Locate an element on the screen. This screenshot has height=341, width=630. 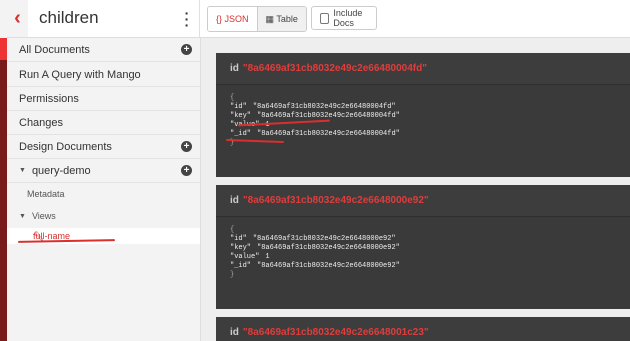
document-header: id "8a6469af31cb8032e49c2e6648000e92" is located at coordinates (423, 201).